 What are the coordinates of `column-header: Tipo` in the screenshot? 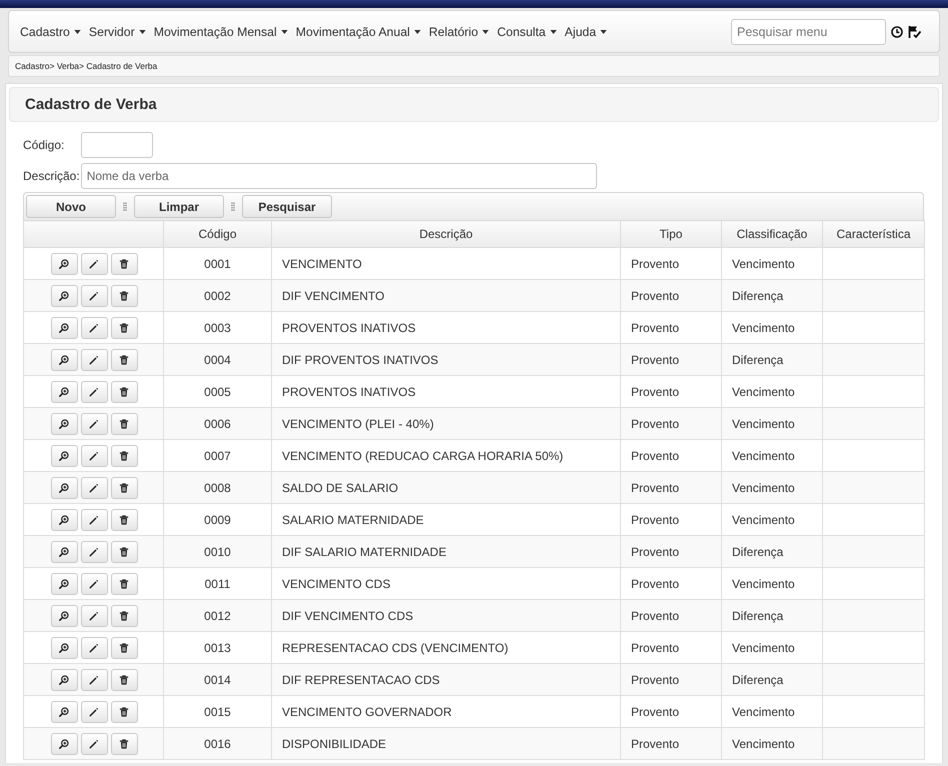 It's located at (671, 234).